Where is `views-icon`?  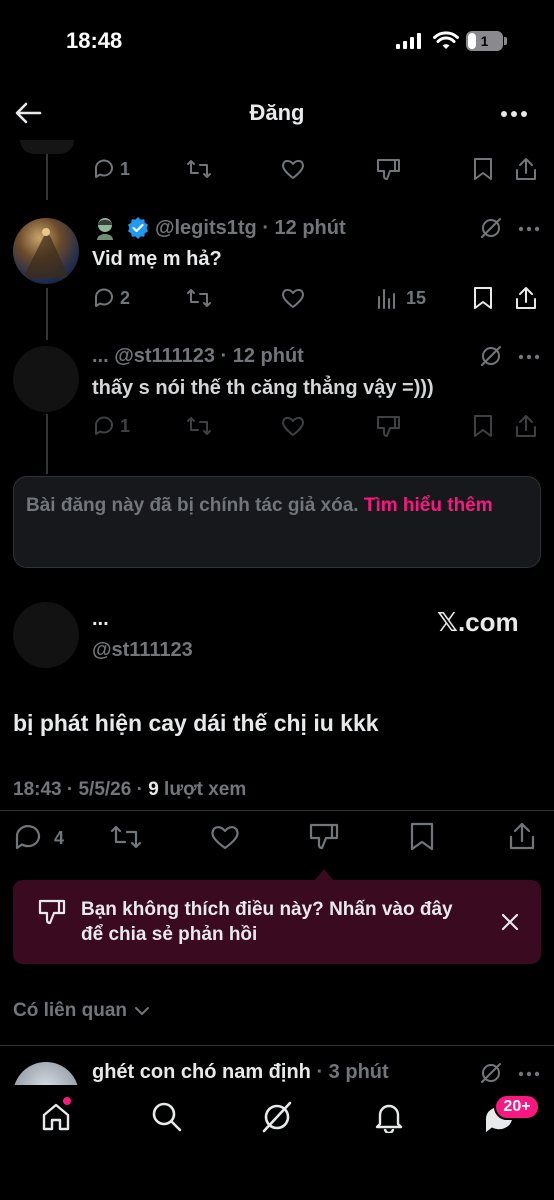
views-icon is located at coordinates (387, 298).